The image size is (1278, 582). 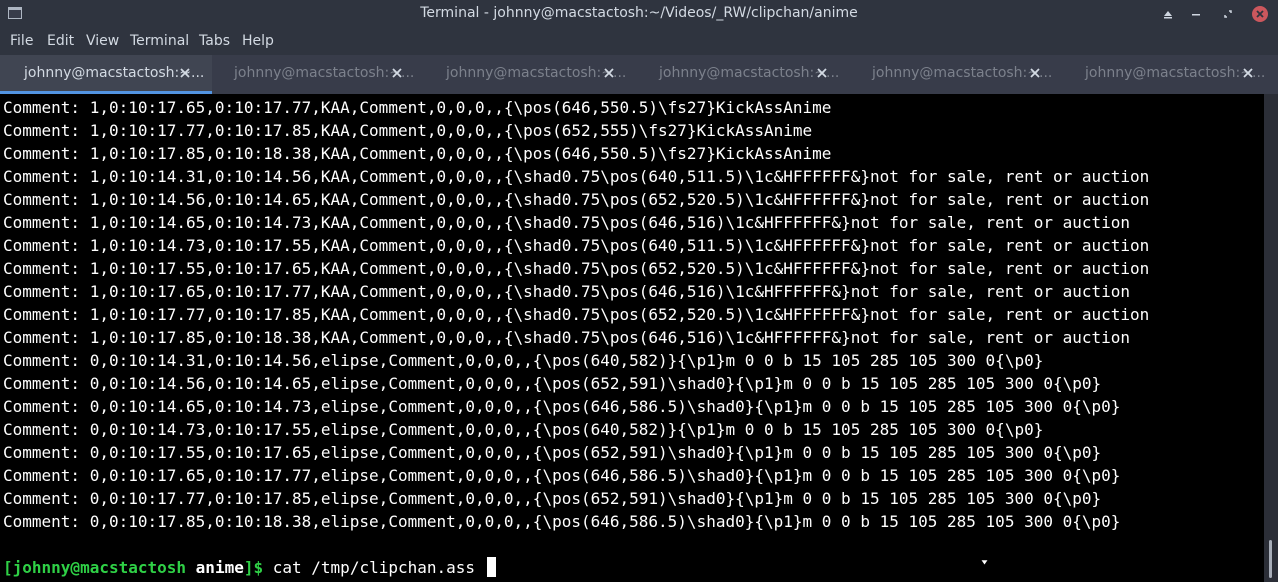 What do you see at coordinates (1228, 14) in the screenshot?
I see `restore-icon` at bounding box center [1228, 14].